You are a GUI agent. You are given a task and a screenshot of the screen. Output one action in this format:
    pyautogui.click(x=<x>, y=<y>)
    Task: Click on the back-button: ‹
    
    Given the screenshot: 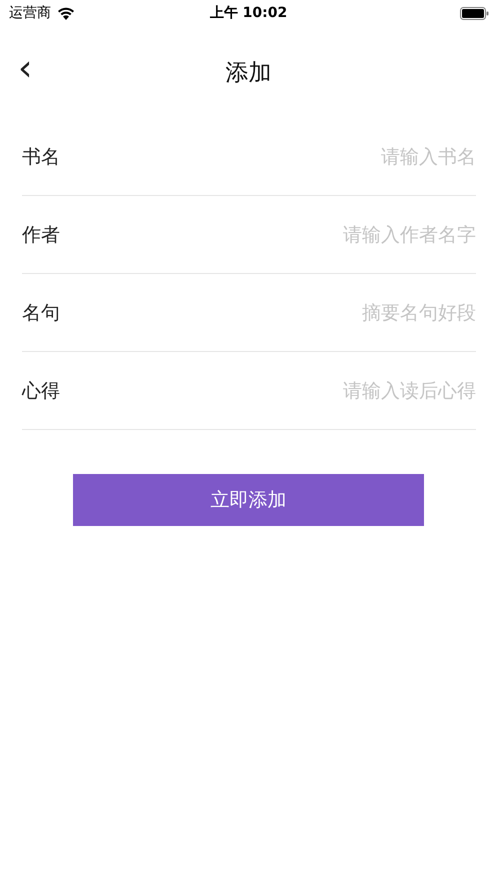 What is the action you would take?
    pyautogui.click(x=25, y=72)
    